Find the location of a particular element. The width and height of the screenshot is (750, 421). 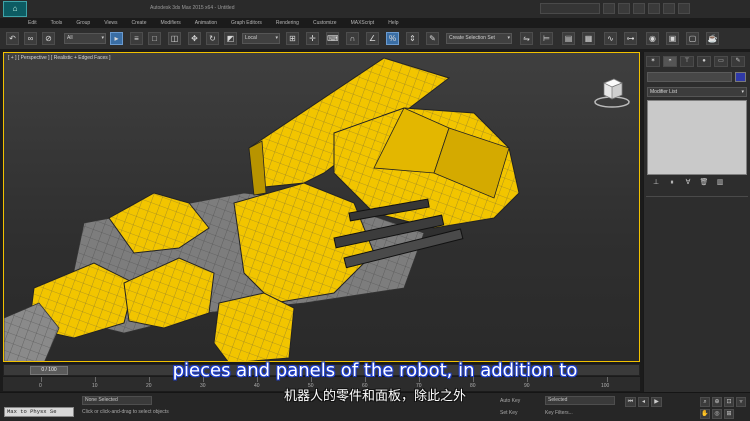

menu-edit: Edit is located at coordinates (32, 23).